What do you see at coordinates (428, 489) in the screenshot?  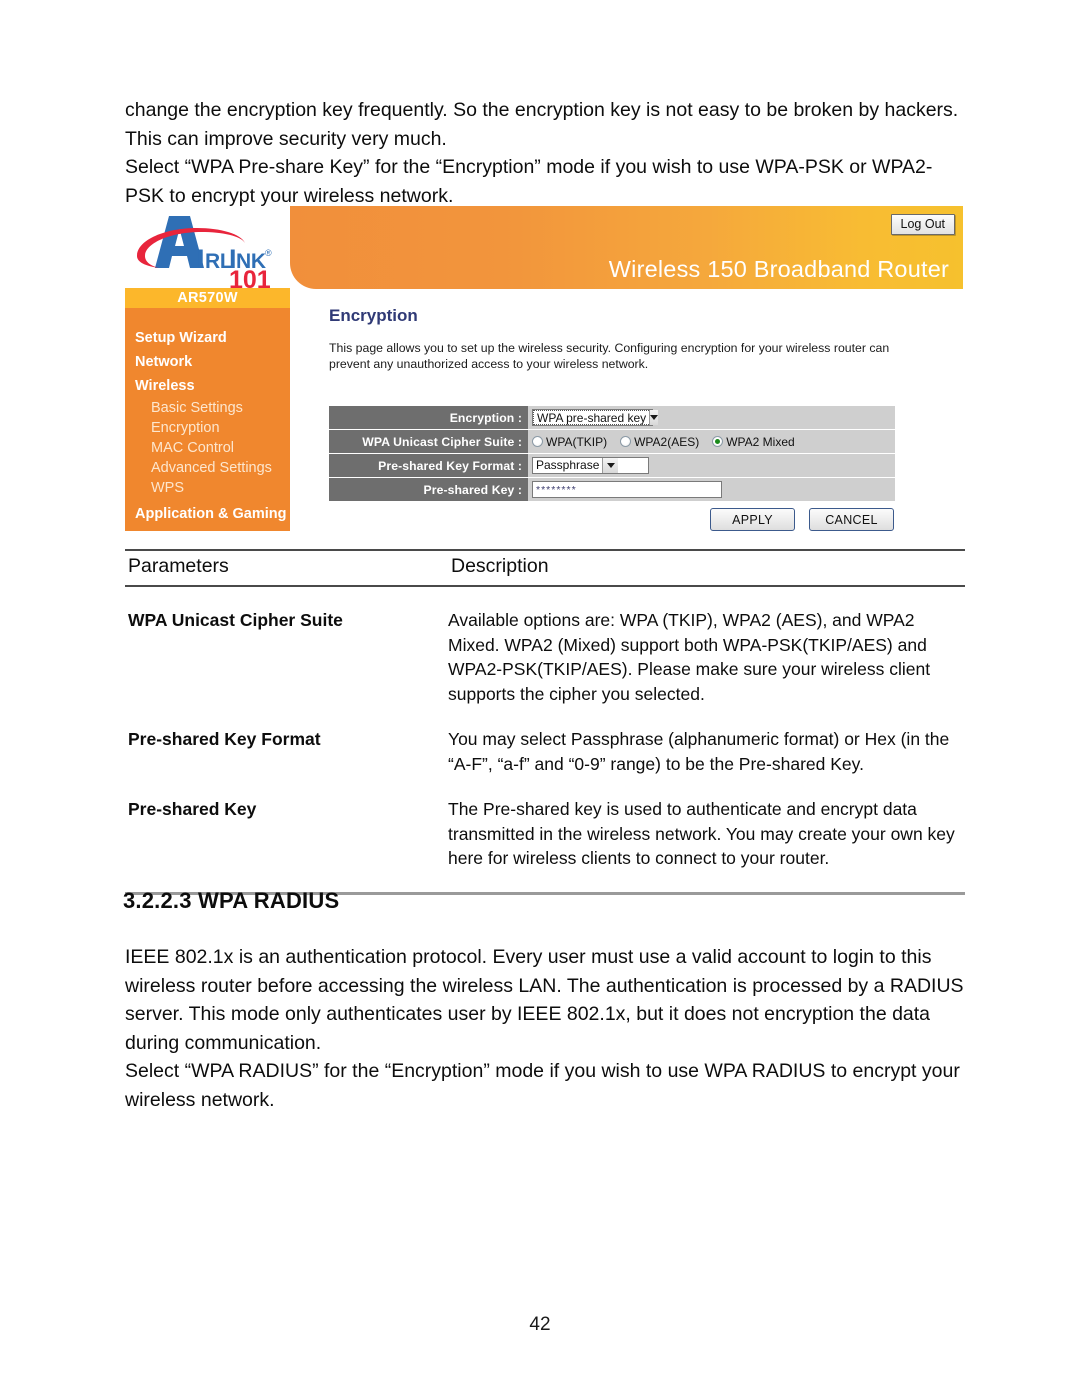 I see `pre-shared-key-label: Pre-shared Key :` at bounding box center [428, 489].